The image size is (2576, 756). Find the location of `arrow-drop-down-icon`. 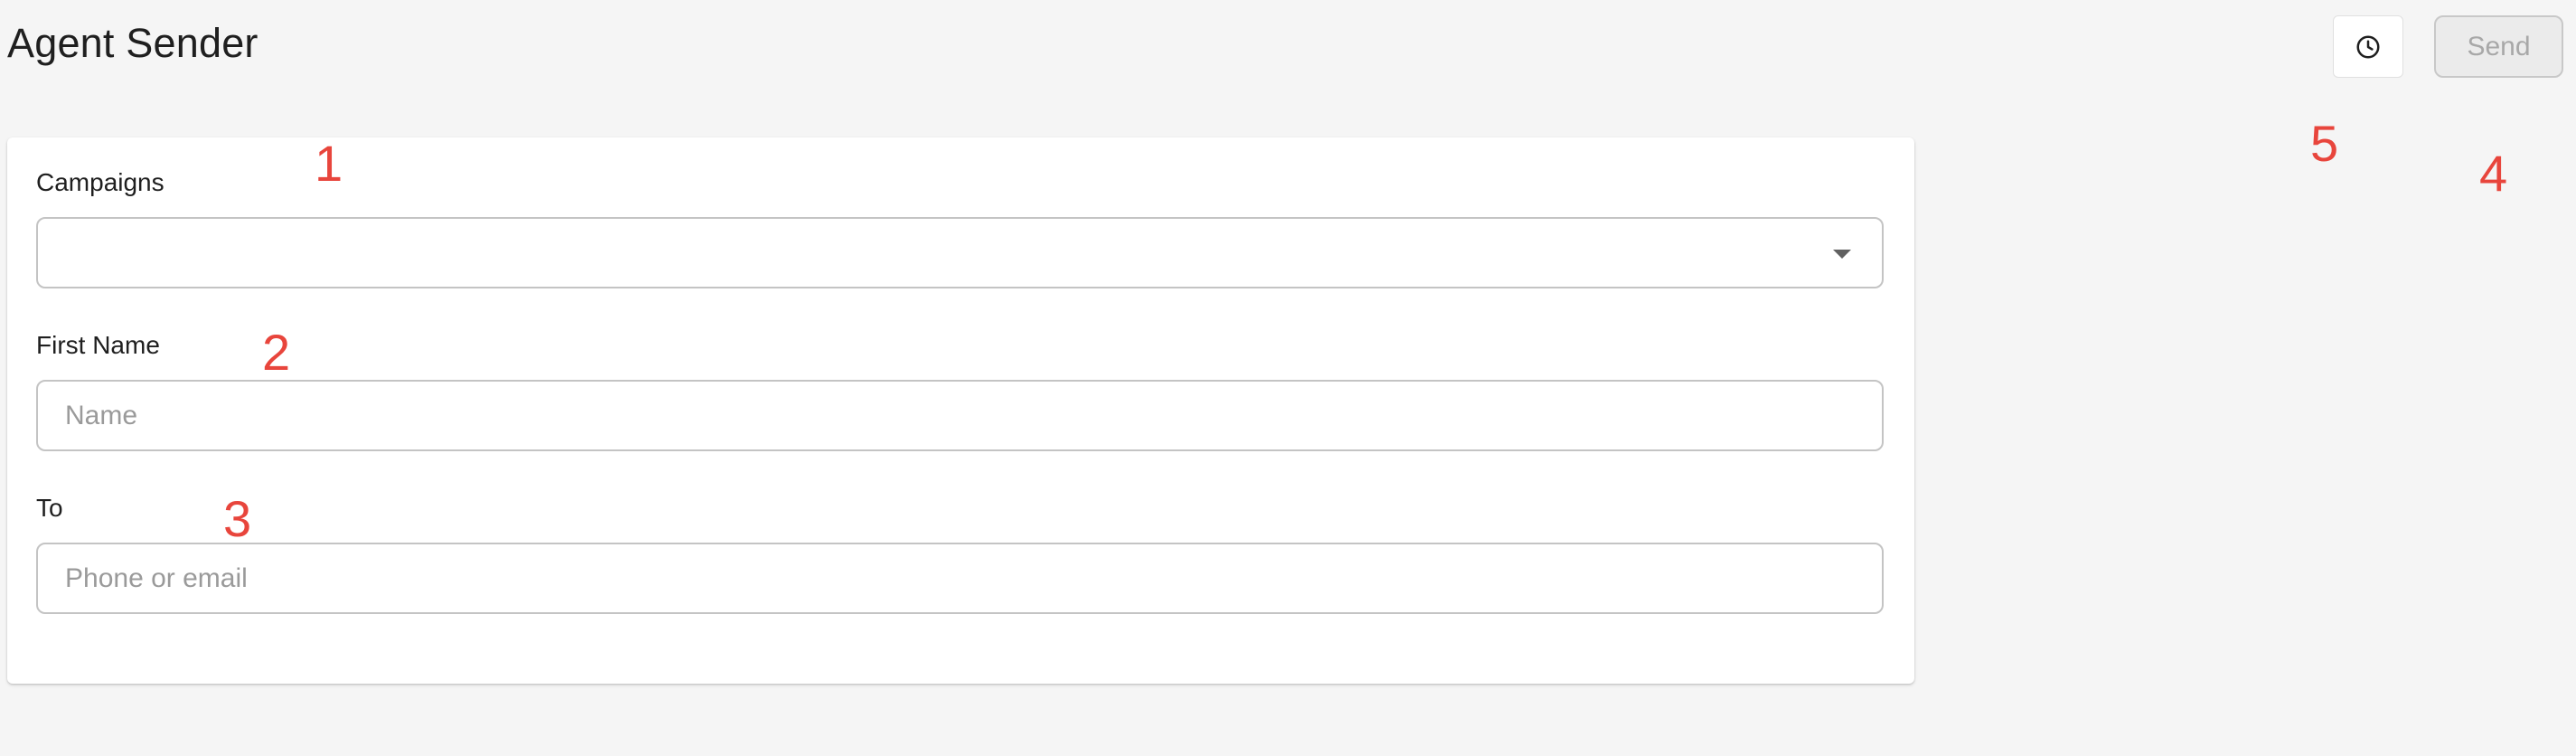

arrow-drop-down-icon is located at coordinates (1842, 254).